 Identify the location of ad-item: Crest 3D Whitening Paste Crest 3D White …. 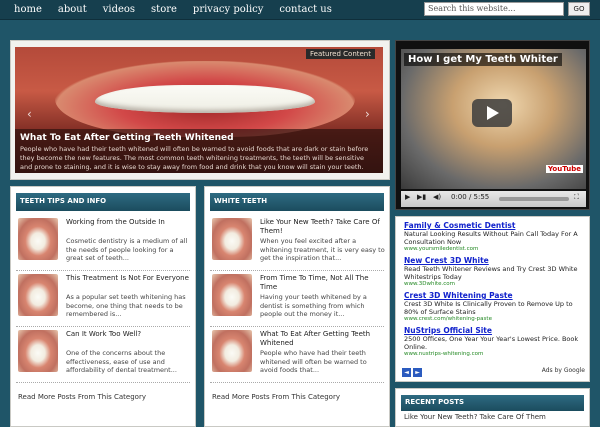
(492, 306).